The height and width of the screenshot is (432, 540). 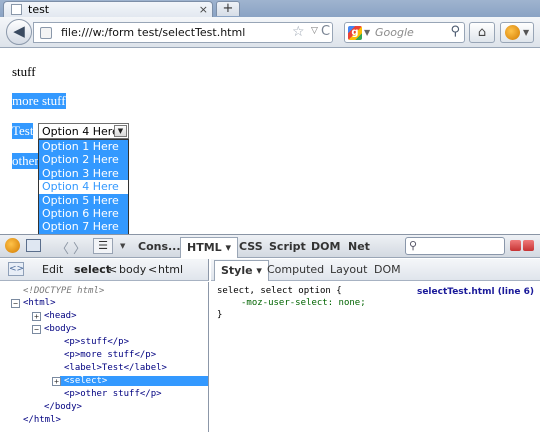 What do you see at coordinates (359, 246) in the screenshot?
I see `tab-net: Net` at bounding box center [359, 246].